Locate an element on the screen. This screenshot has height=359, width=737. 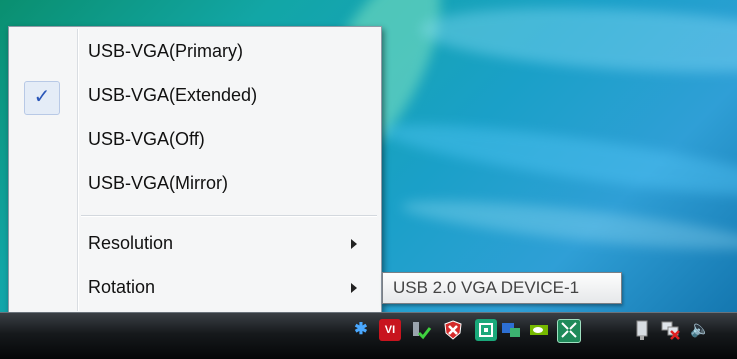
network-check-icon is located at coordinates (421, 330).